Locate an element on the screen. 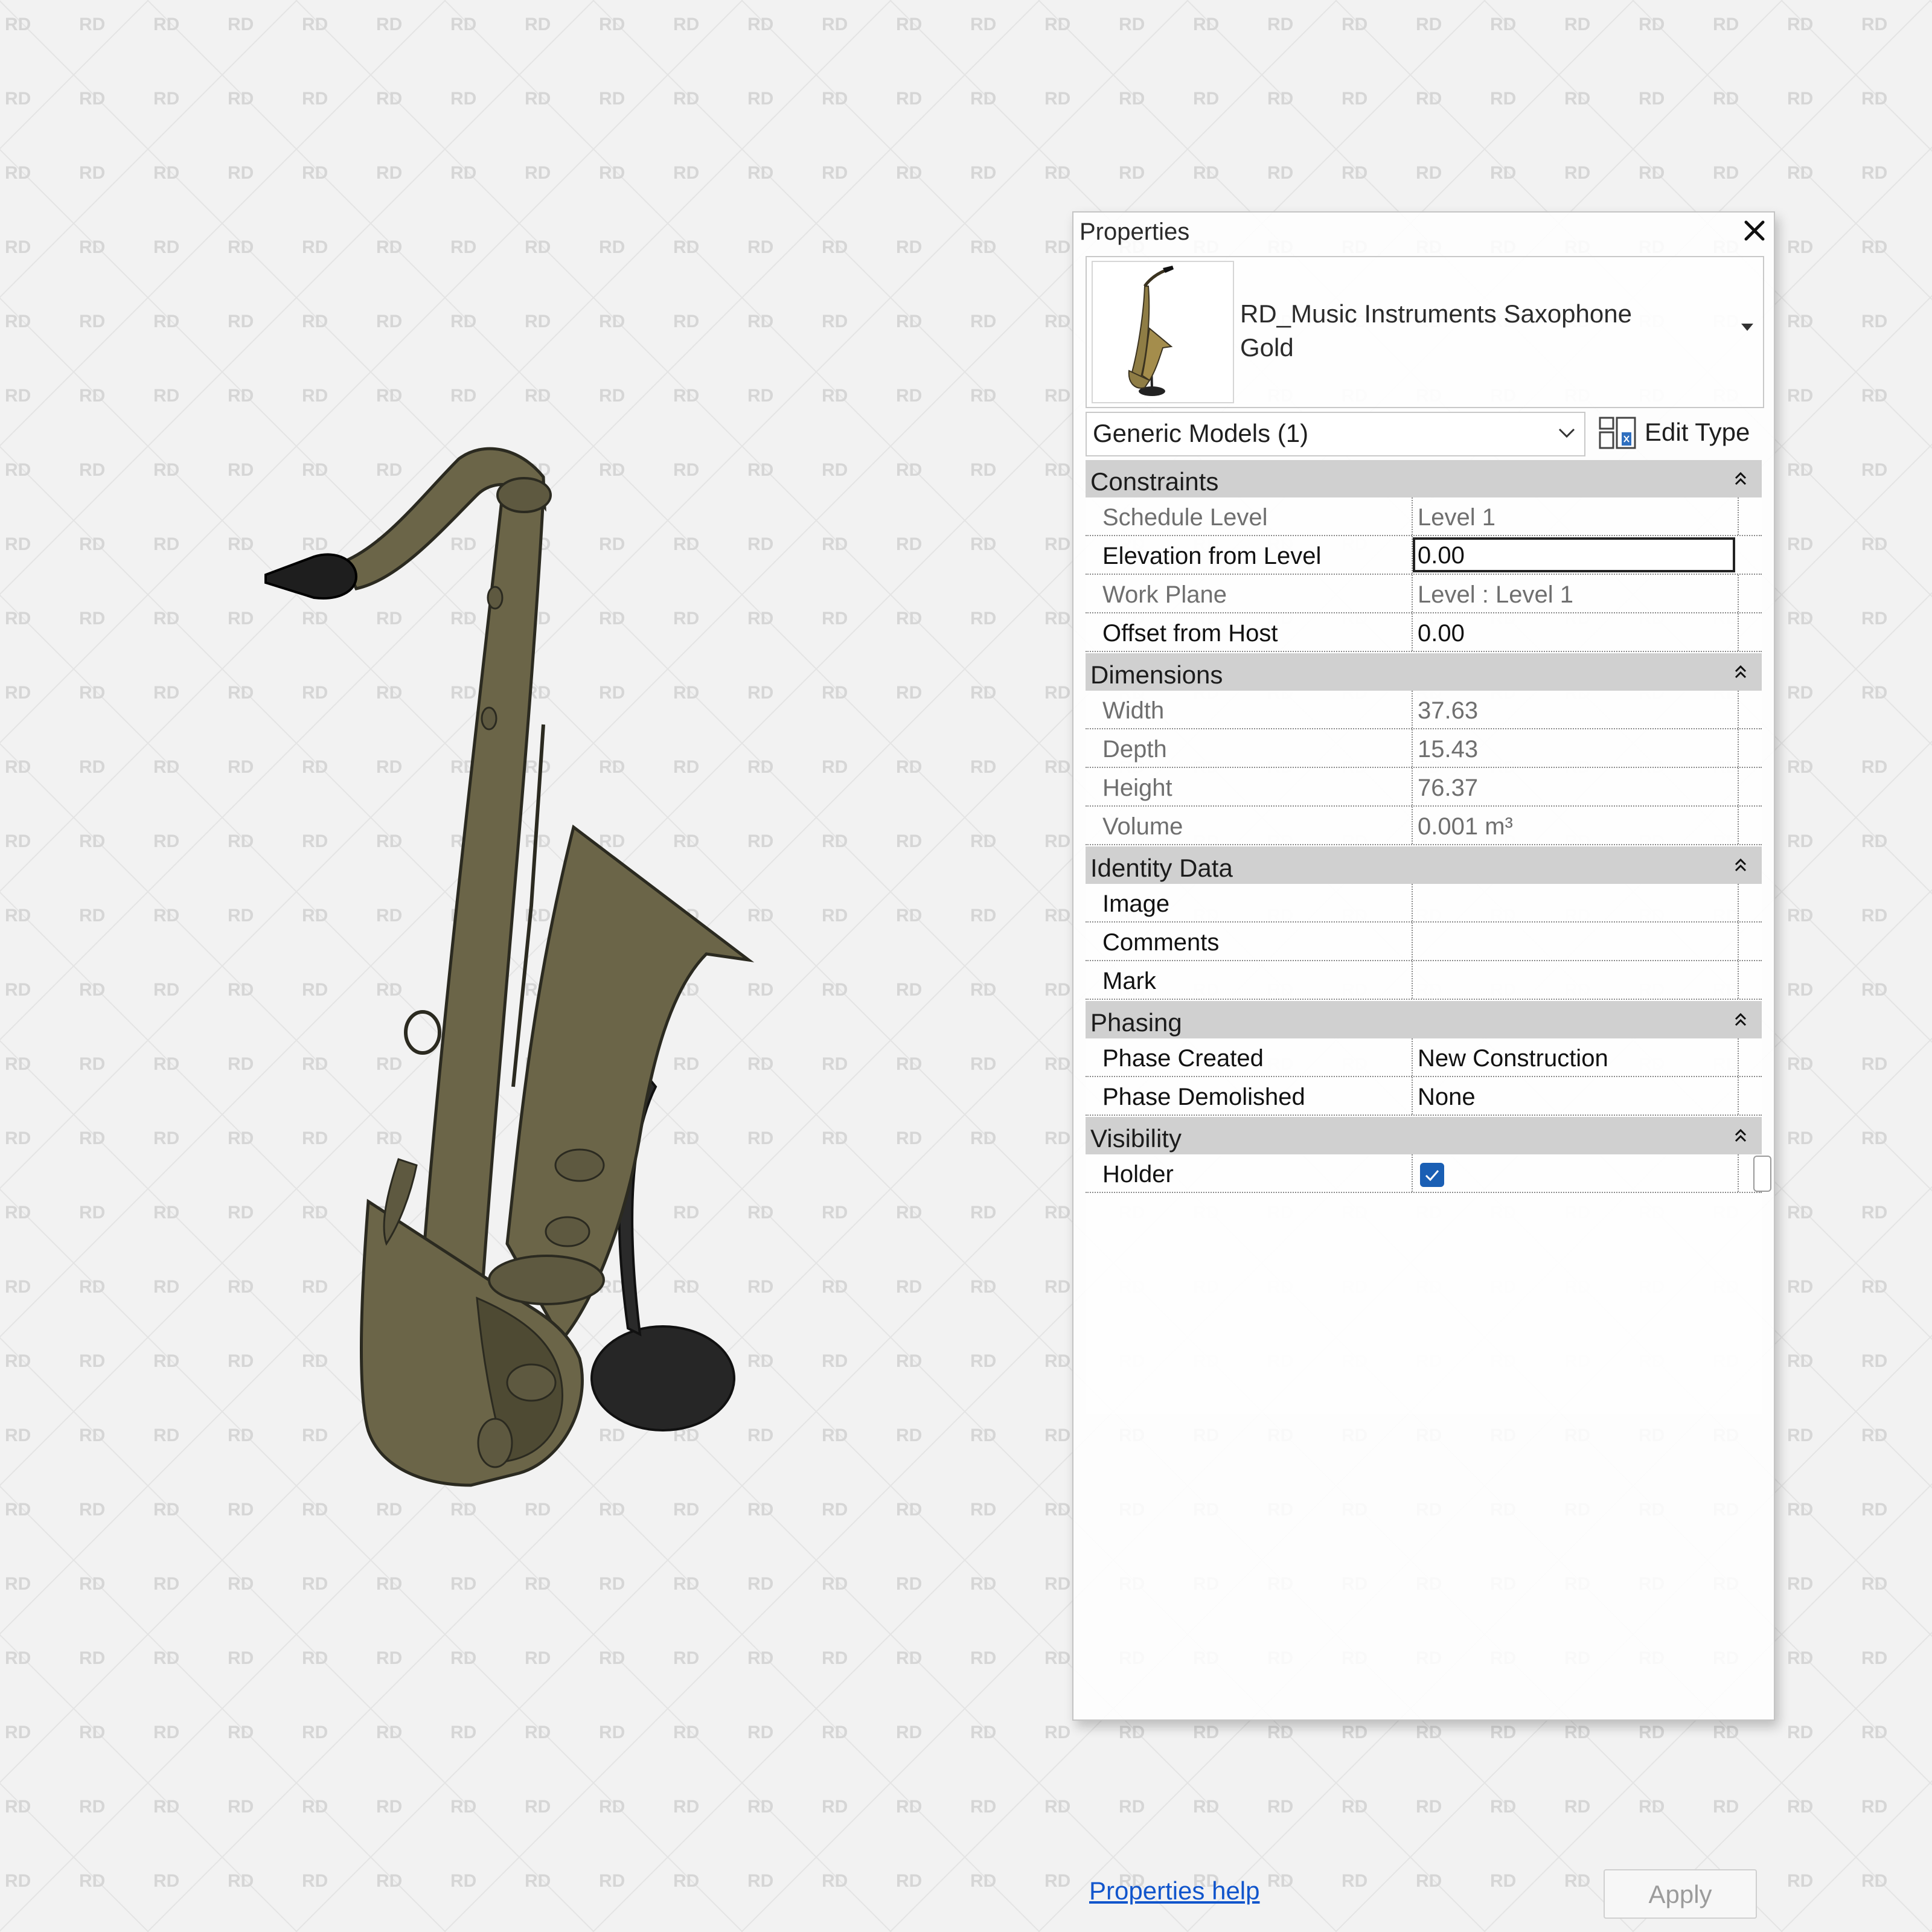  dropdown-arrow-icon is located at coordinates (1747, 327).